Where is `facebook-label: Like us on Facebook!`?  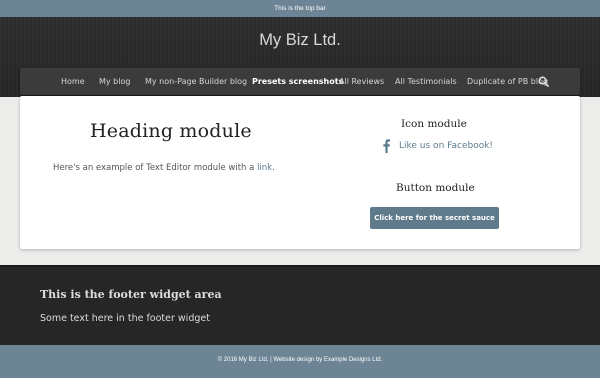 facebook-label: Like us on Facebook! is located at coordinates (446, 146).